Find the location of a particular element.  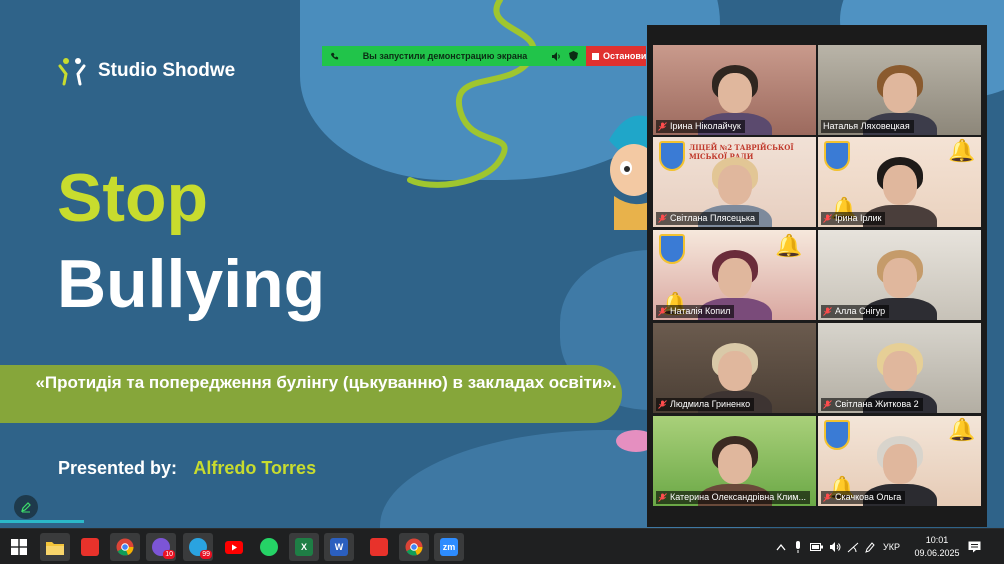

network-icon is located at coordinates (853, 547).